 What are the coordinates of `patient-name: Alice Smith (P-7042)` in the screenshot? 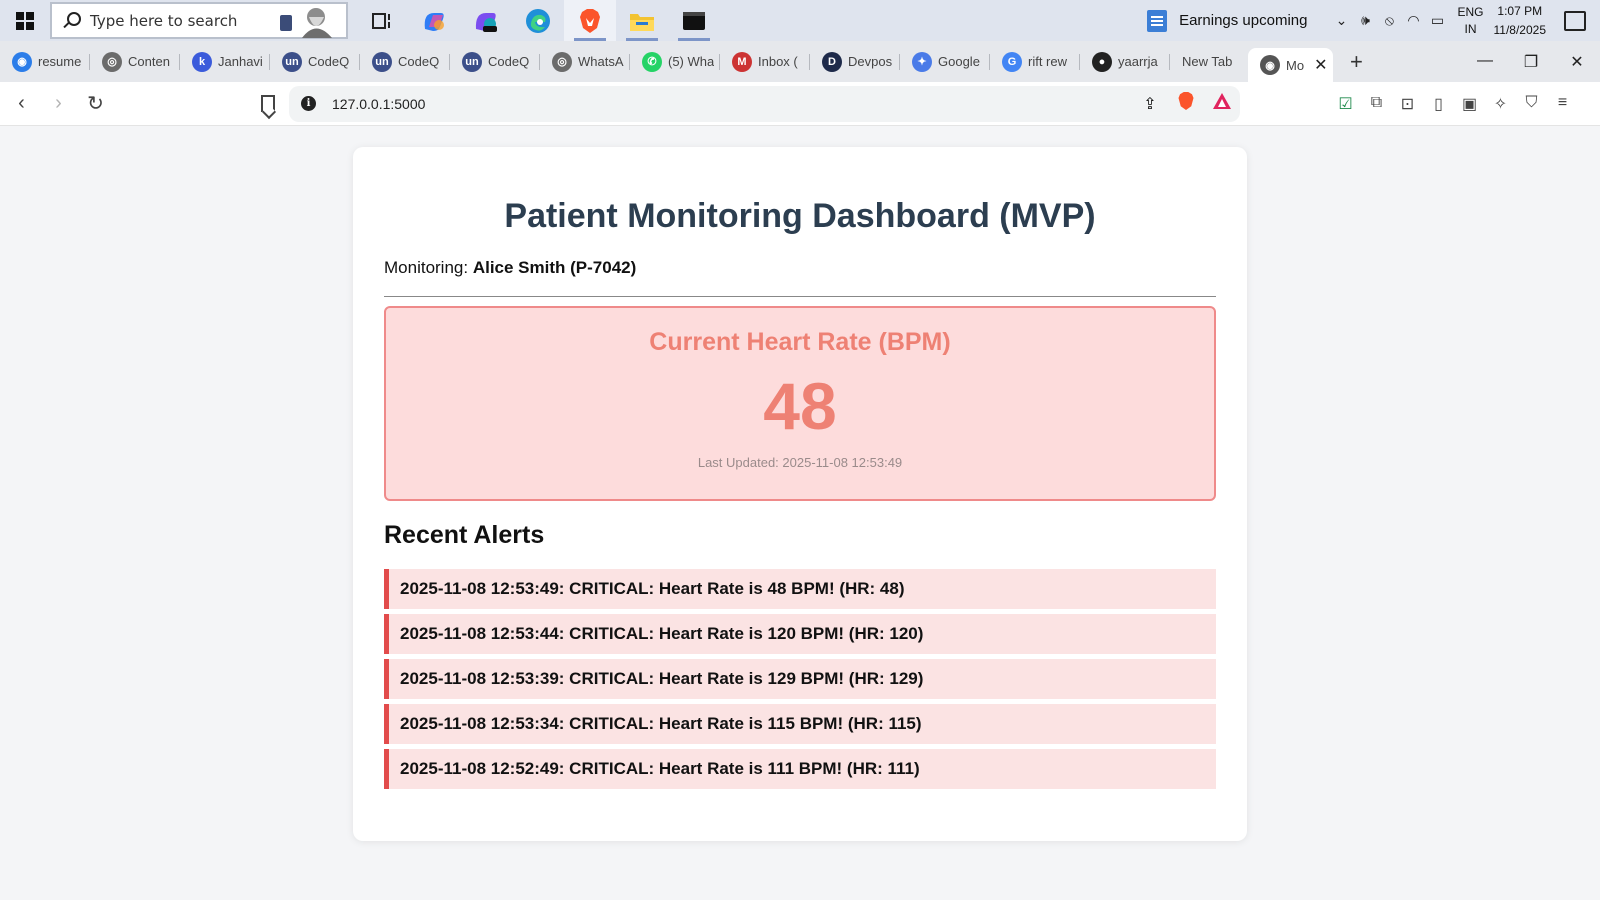 It's located at (554, 267).